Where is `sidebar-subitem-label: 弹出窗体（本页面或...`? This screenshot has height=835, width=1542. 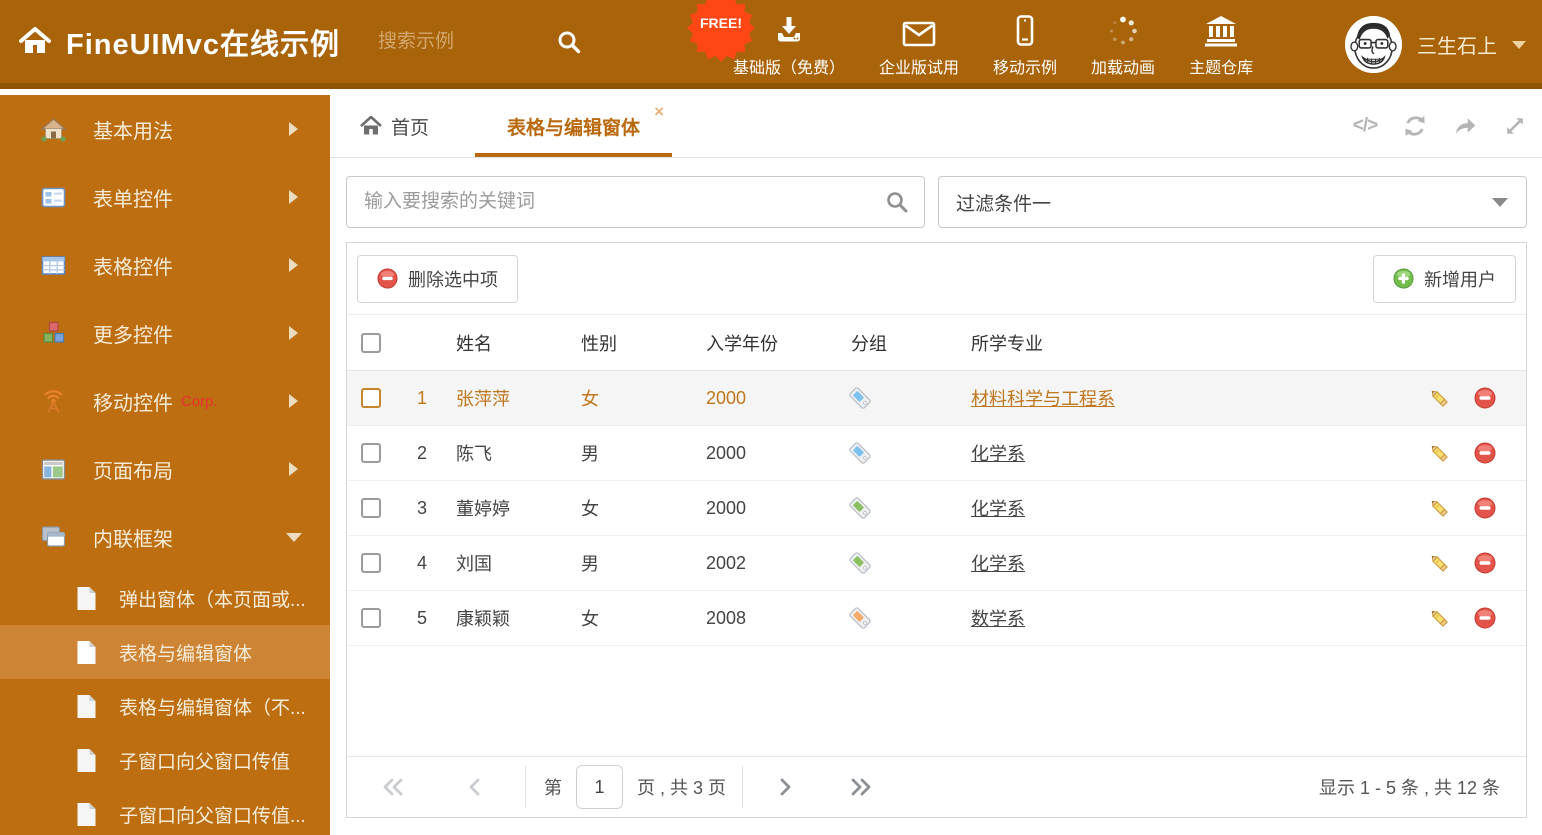 sidebar-subitem-label: 弹出窗体（本页面或... is located at coordinates (212, 600).